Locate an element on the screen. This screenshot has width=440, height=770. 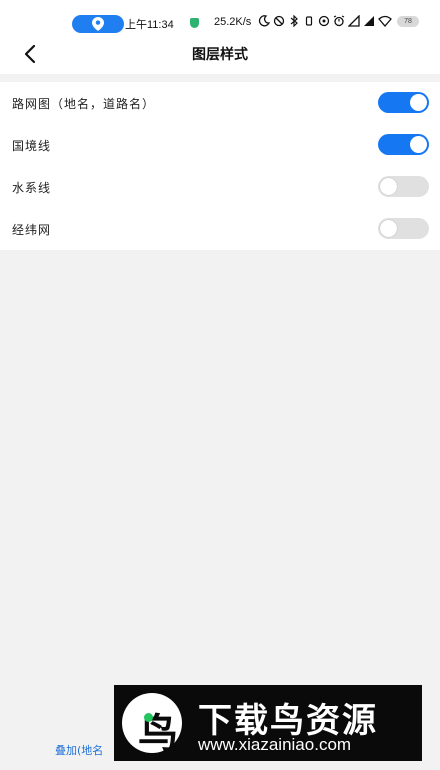
battery-icon: 78 is located at coordinates (408, 21).